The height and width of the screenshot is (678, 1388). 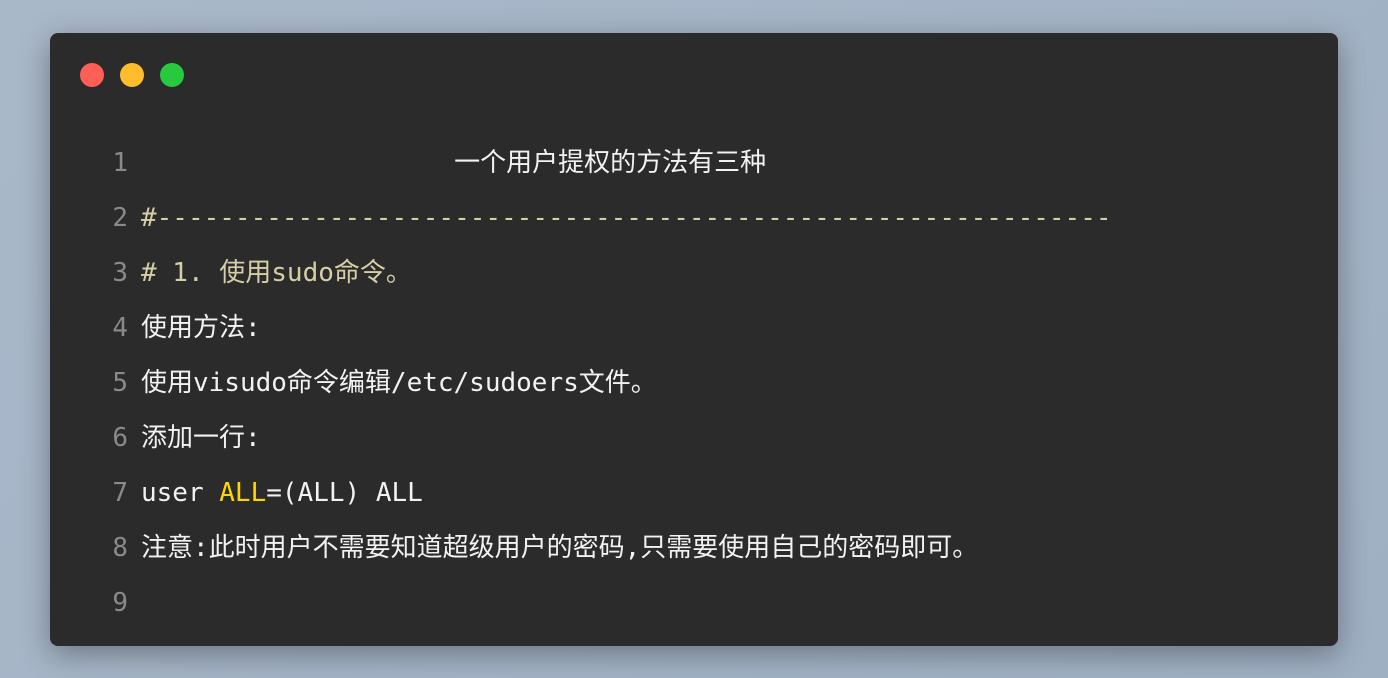 I want to click on code-line: 9, so click(x=694, y=603).